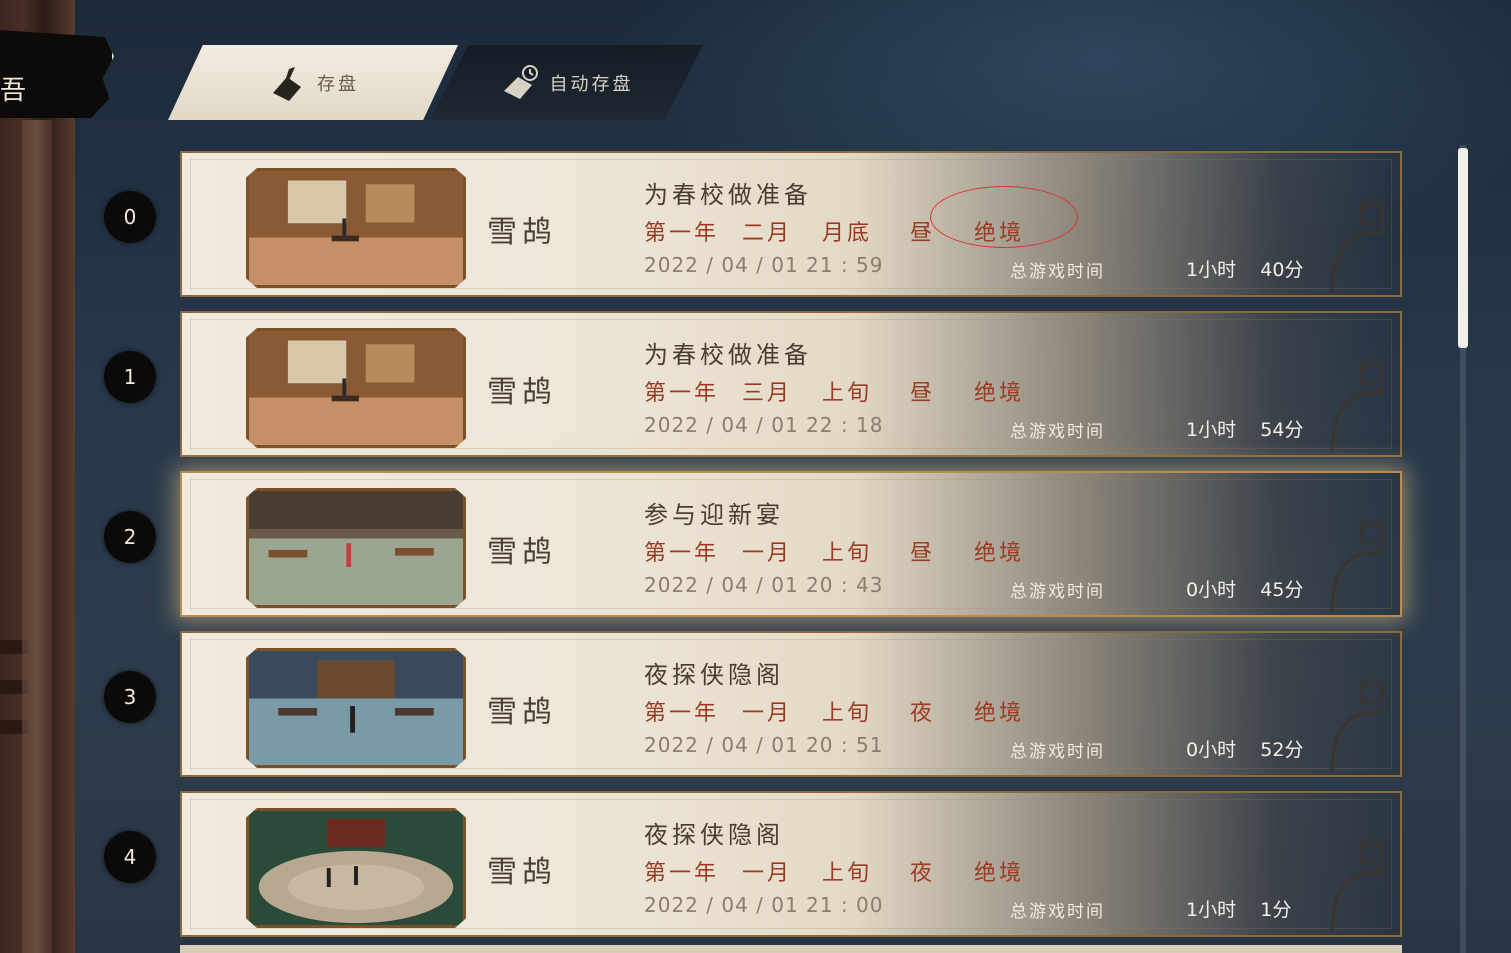 The width and height of the screenshot is (1511, 953). I want to click on playtime-minutes: 54分, so click(1282, 430).